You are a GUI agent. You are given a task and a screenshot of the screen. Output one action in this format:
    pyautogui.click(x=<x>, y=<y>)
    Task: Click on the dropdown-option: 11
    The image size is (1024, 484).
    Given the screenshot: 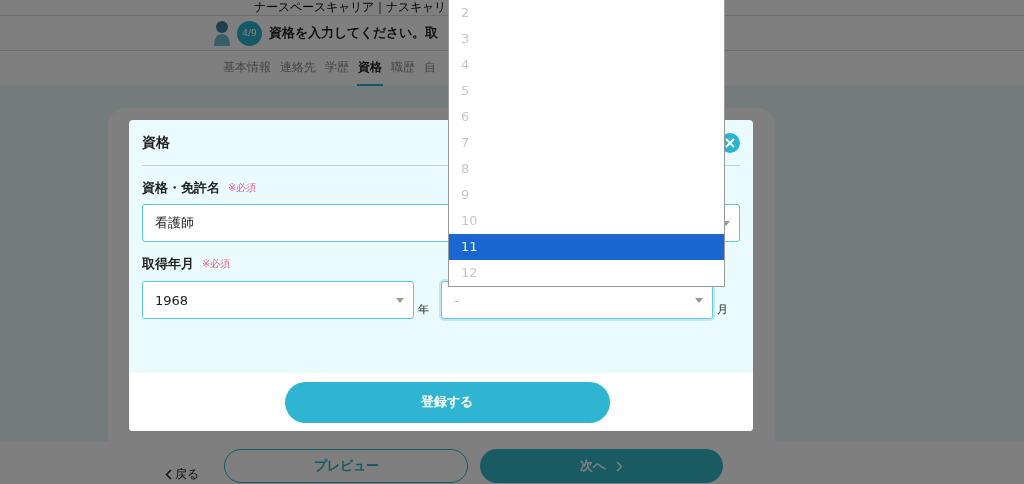 What is the action you would take?
    pyautogui.click(x=586, y=247)
    